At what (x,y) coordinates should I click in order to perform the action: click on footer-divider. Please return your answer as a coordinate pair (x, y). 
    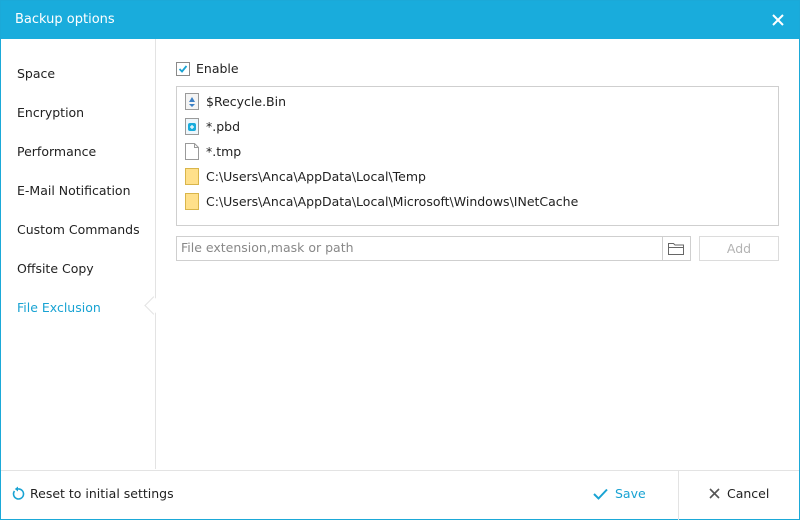
    Looking at the image, I should click on (678, 495).